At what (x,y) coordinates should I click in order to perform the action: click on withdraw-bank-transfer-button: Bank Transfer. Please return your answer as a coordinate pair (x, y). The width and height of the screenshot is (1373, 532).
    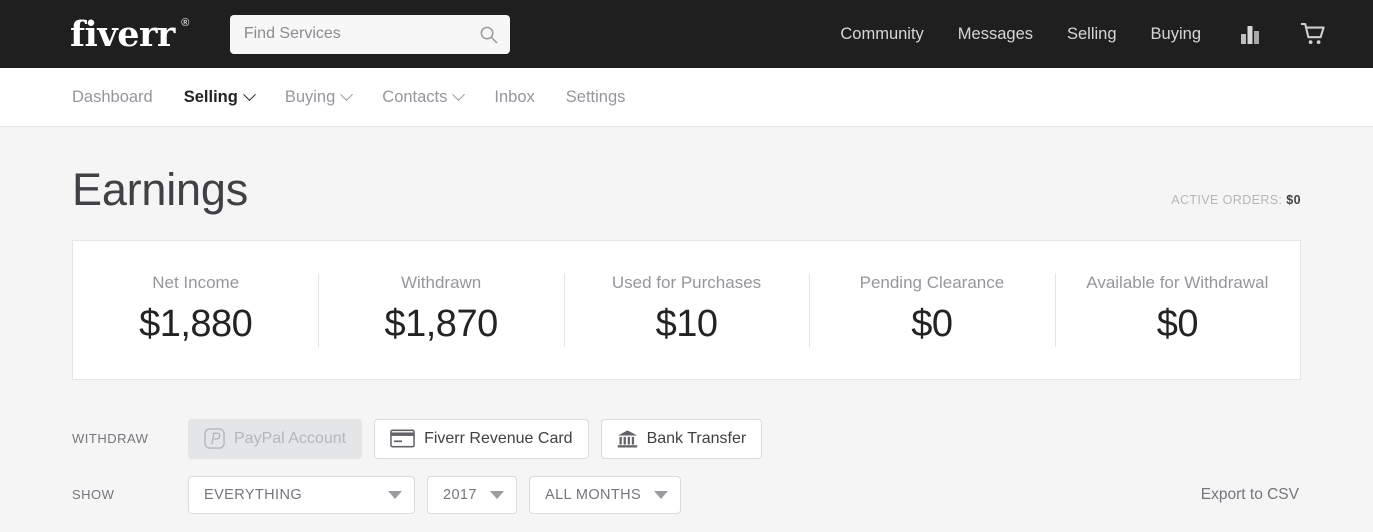
    Looking at the image, I should click on (681, 438).